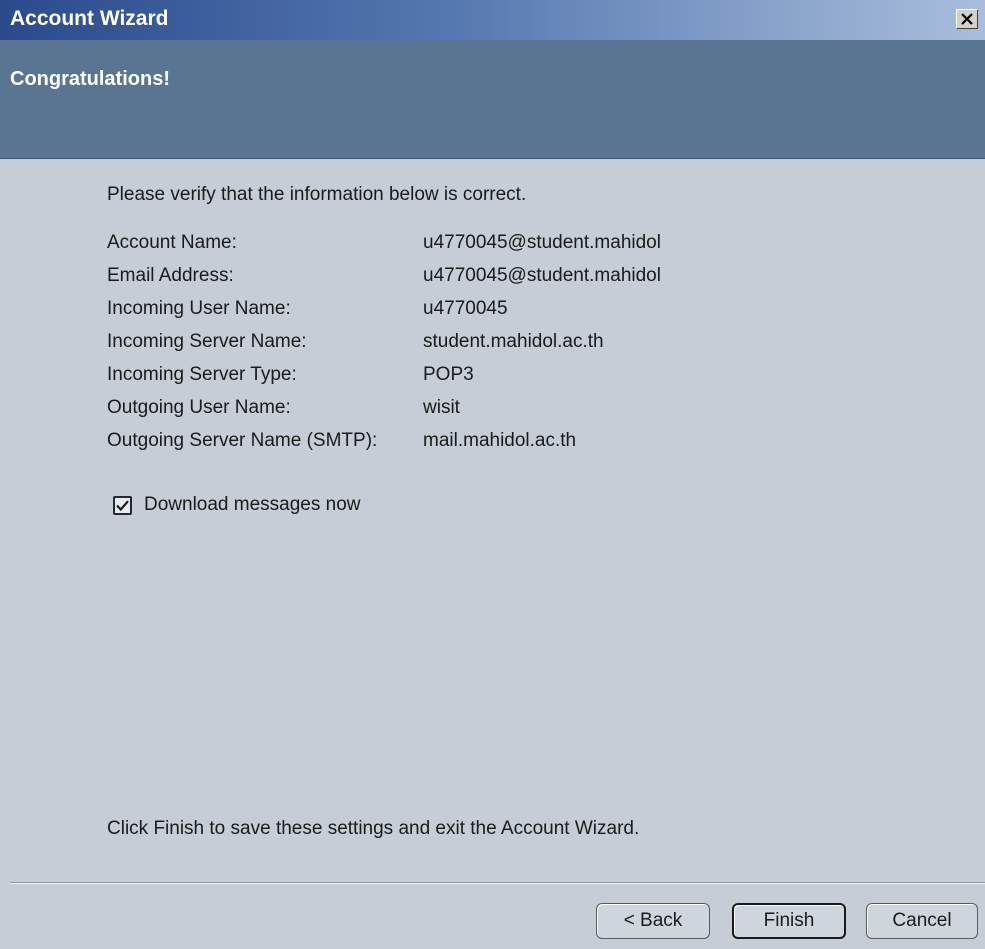 Image resolution: width=985 pixels, height=949 pixels. What do you see at coordinates (172, 242) in the screenshot?
I see `detail-label: Account Name:` at bounding box center [172, 242].